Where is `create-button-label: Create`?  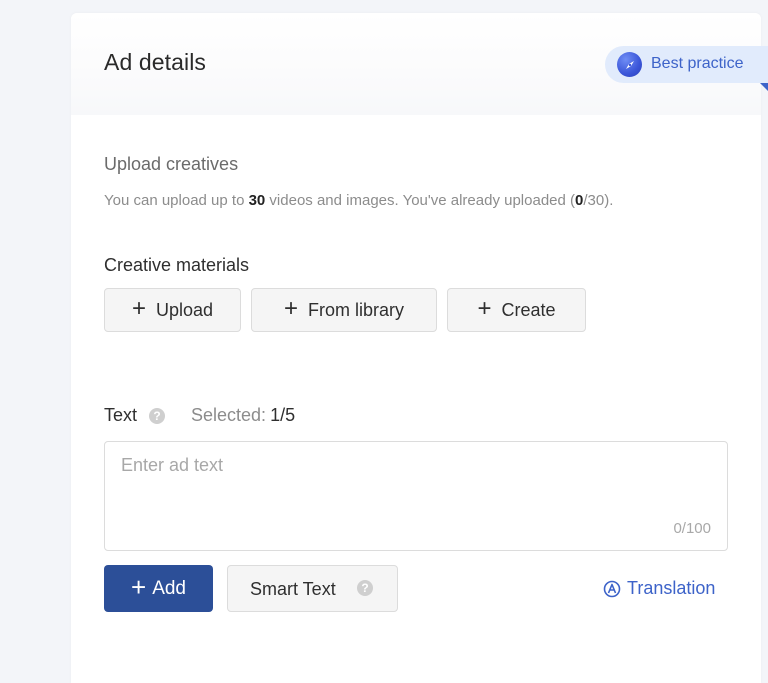 create-button-label: Create is located at coordinates (528, 309).